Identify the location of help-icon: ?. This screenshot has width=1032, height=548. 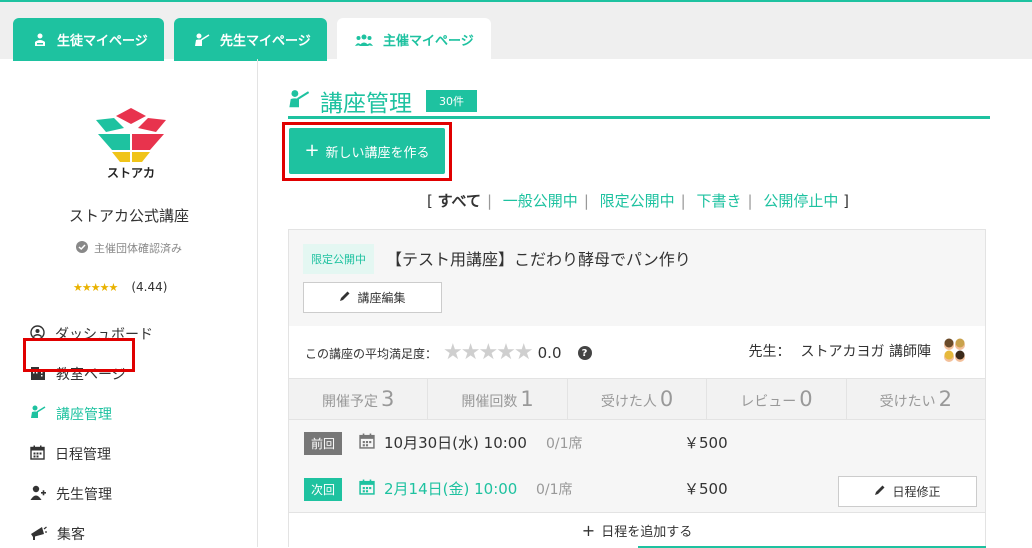
(584, 353).